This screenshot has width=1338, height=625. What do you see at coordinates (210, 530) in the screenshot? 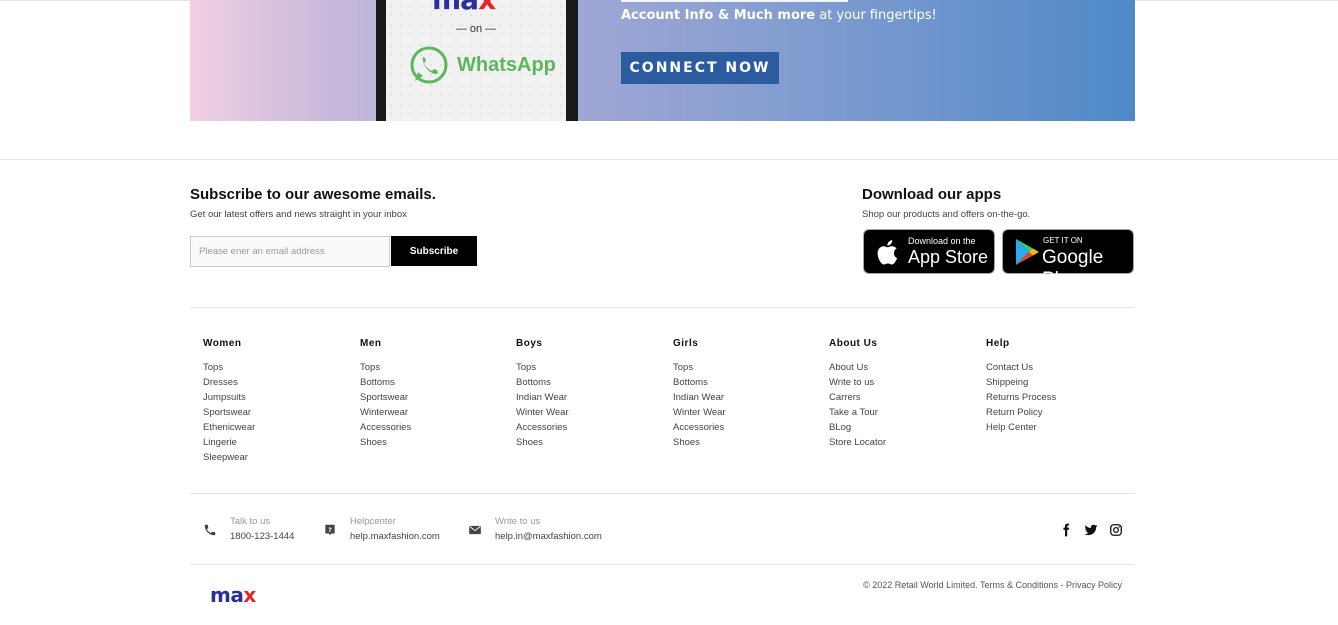
I see `phone-icon` at bounding box center [210, 530].